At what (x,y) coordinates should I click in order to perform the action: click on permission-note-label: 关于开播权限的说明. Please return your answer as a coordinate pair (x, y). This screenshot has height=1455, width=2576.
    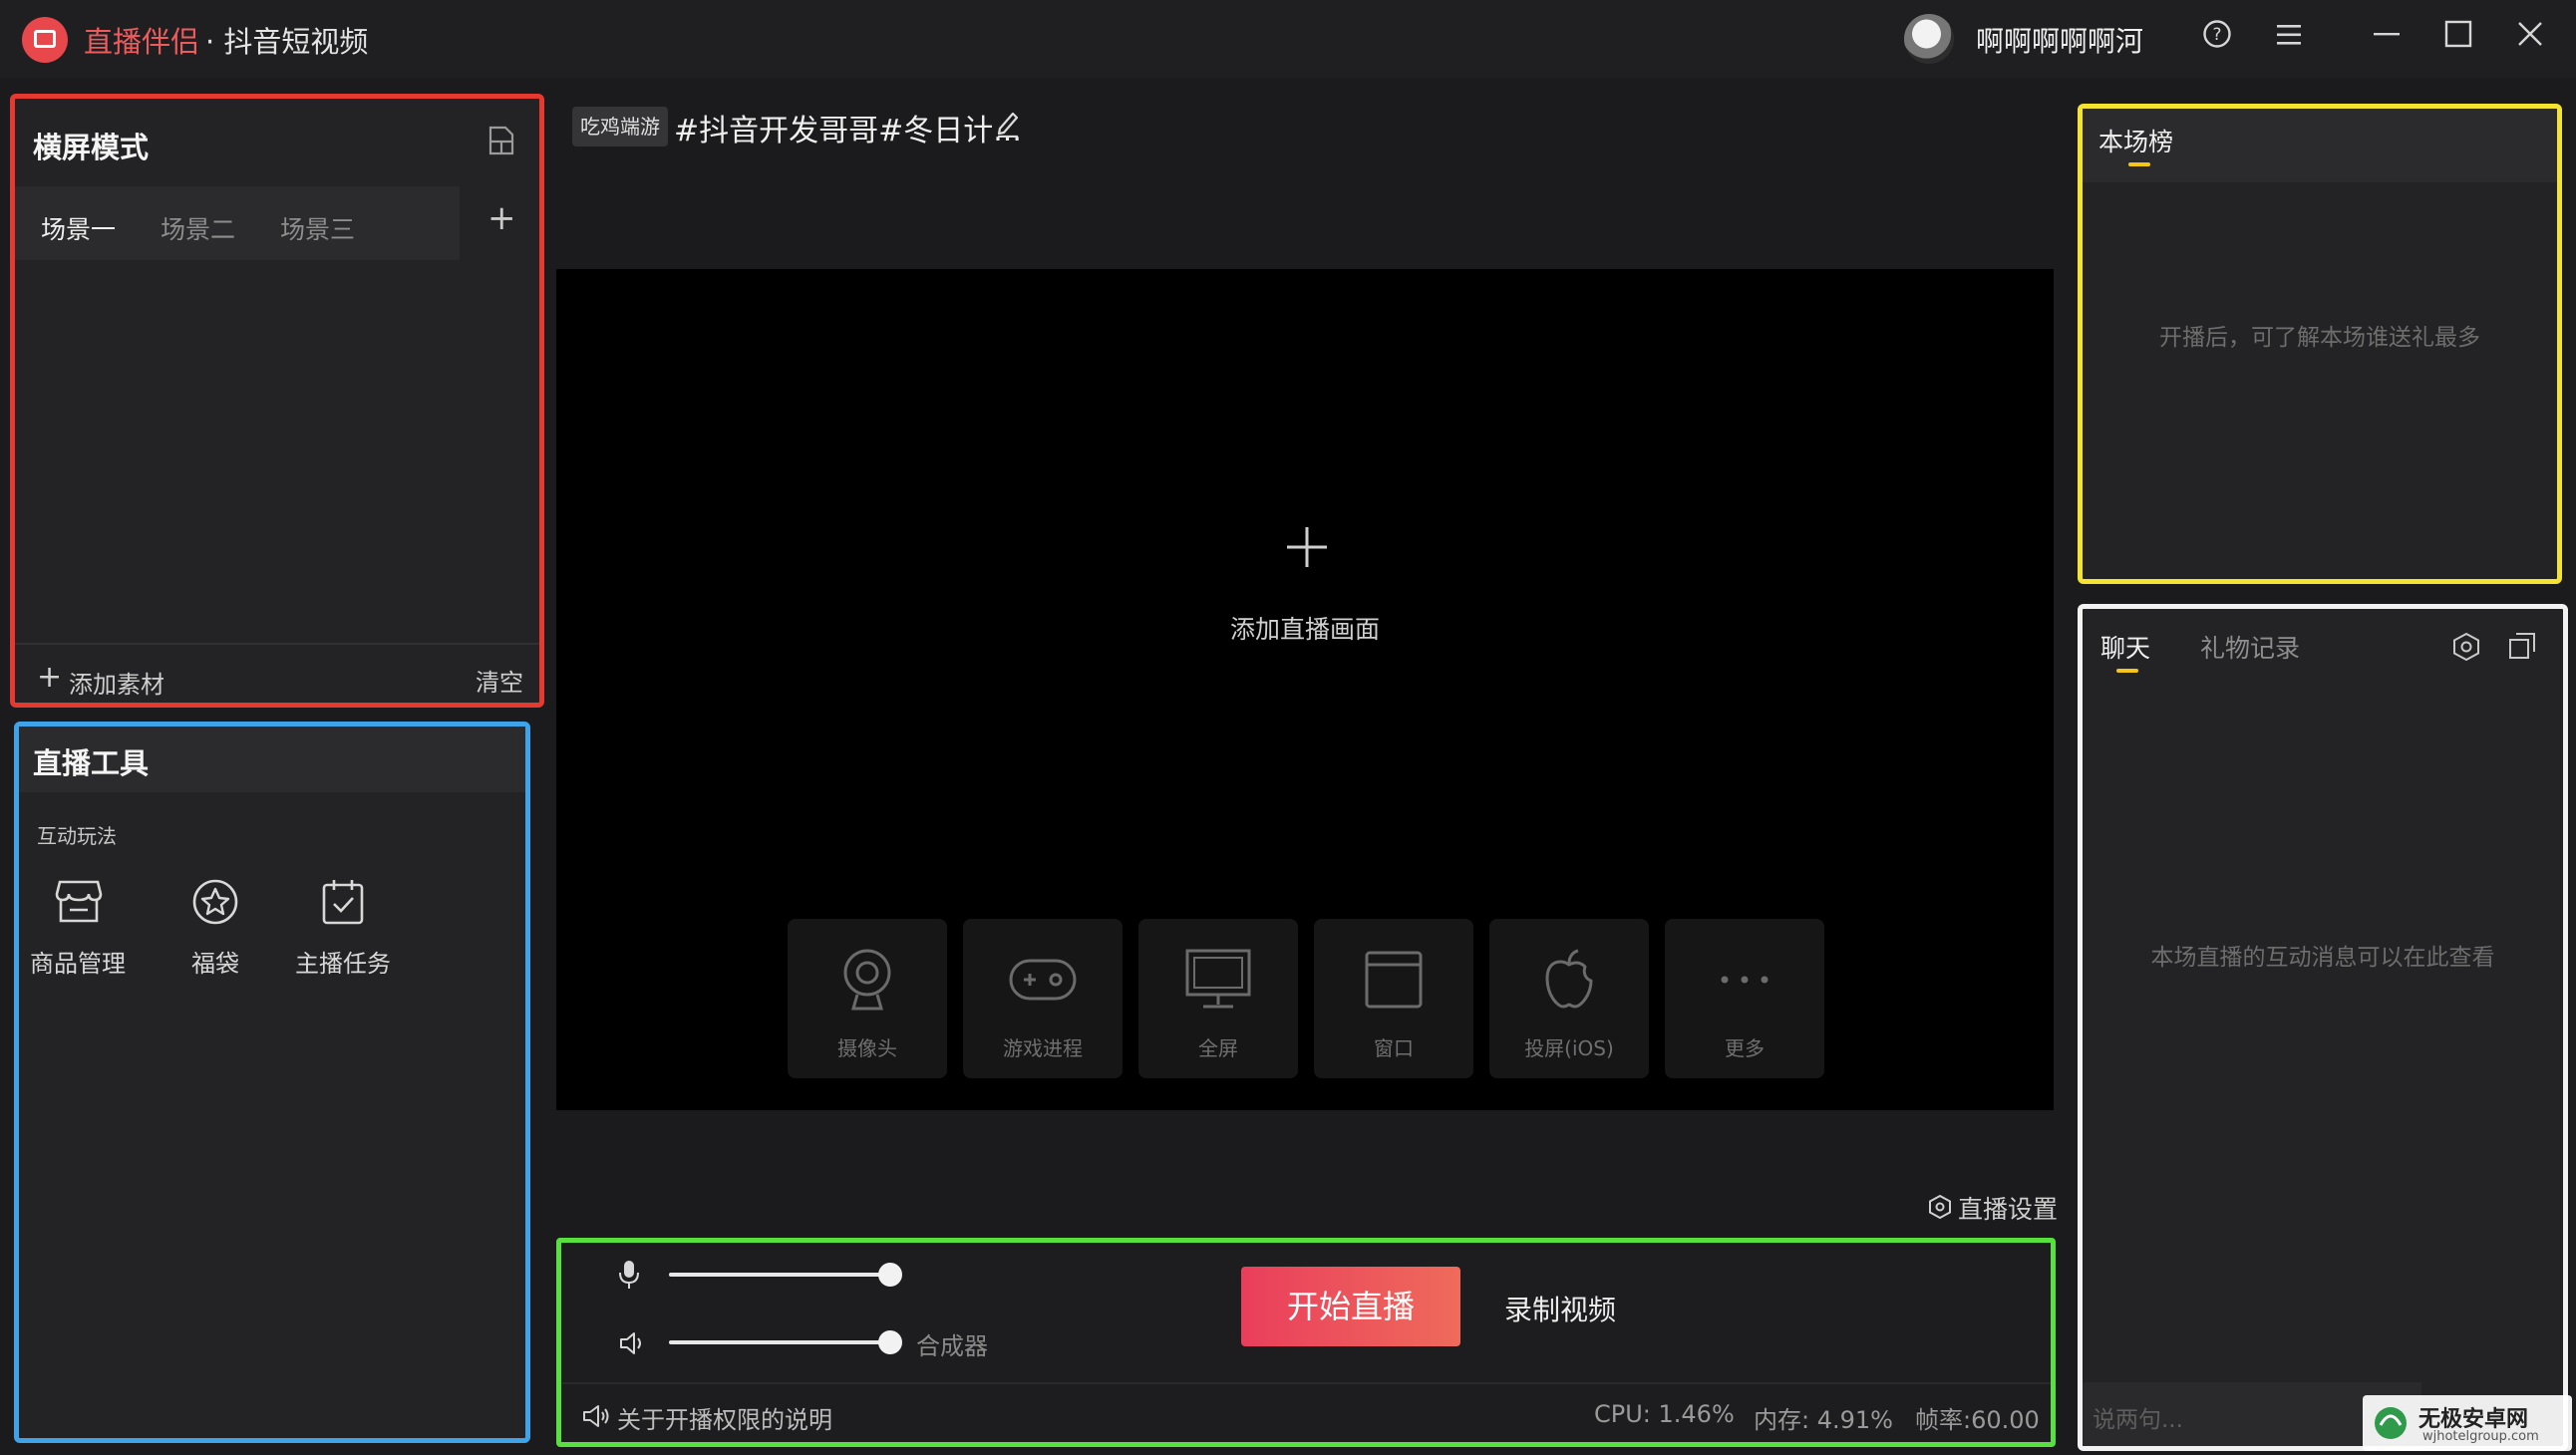
    Looking at the image, I should click on (724, 1420).